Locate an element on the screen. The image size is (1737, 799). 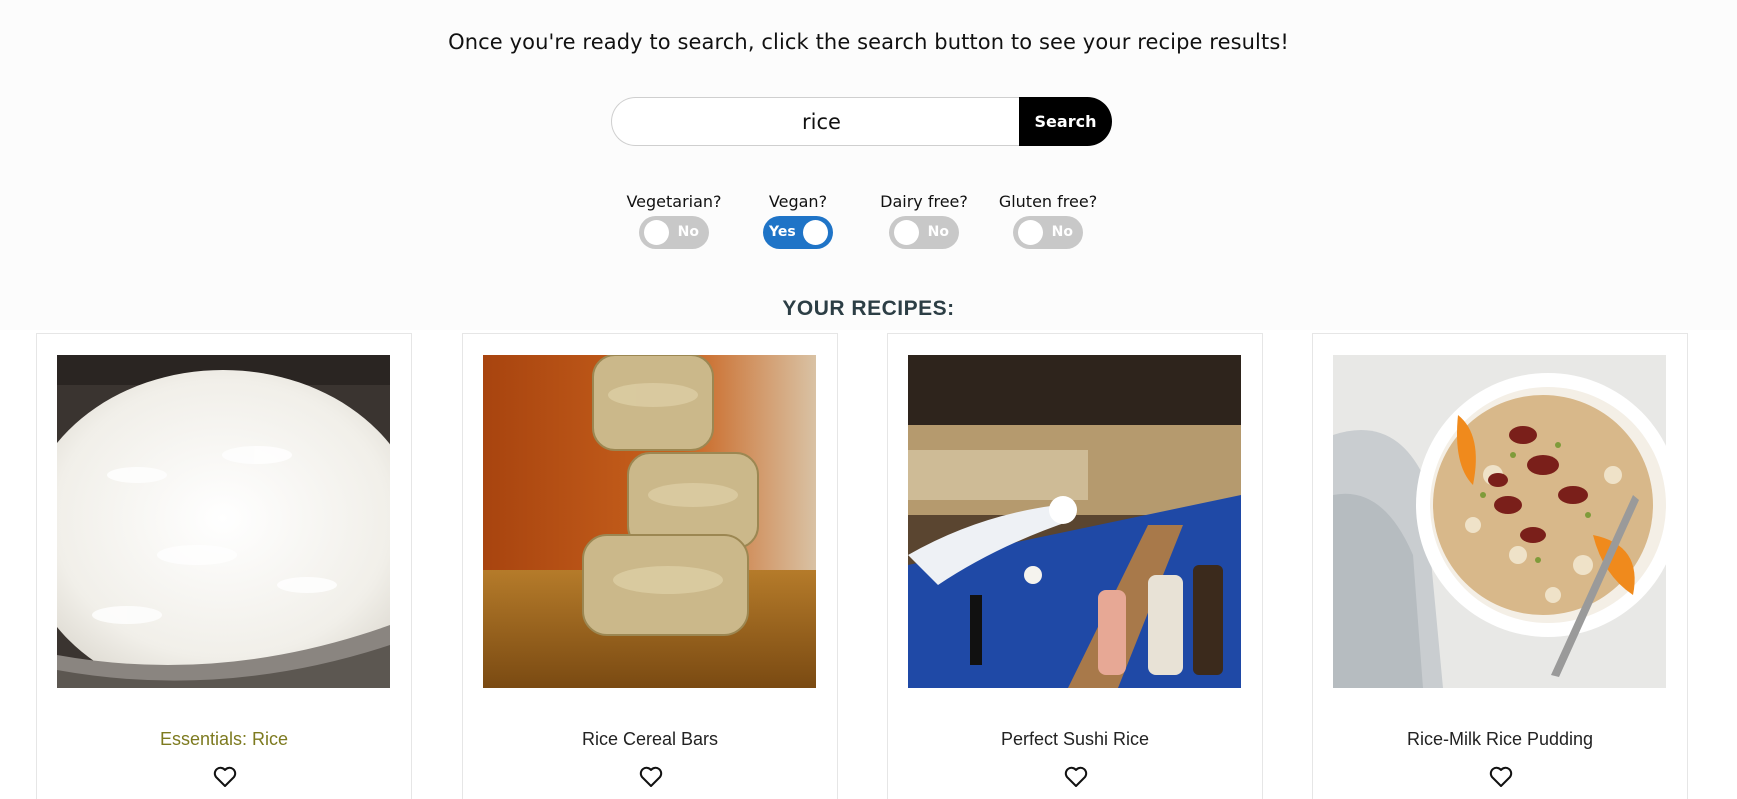
filter-label: Gluten free? is located at coordinates (1048, 201).